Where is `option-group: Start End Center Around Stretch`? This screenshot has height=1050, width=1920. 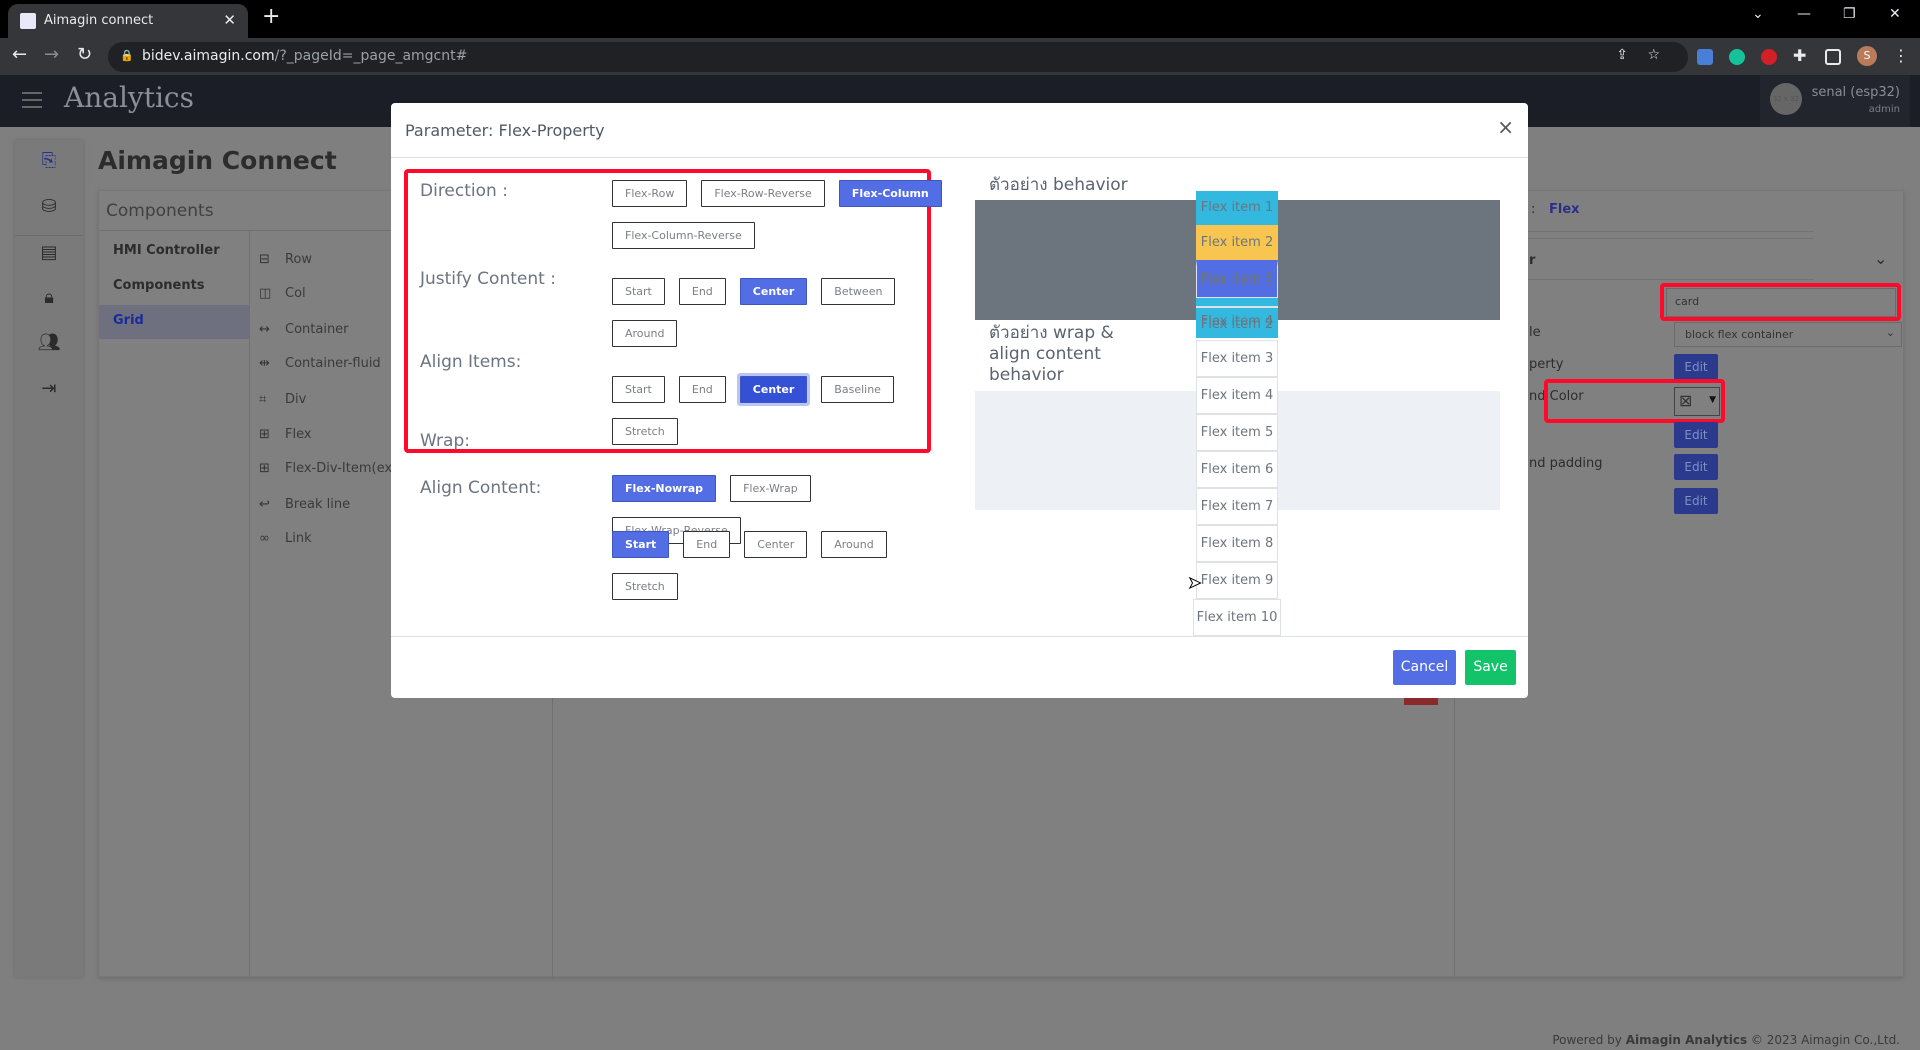
option-group: Start End Center Around Stretch is located at coordinates (777, 565).